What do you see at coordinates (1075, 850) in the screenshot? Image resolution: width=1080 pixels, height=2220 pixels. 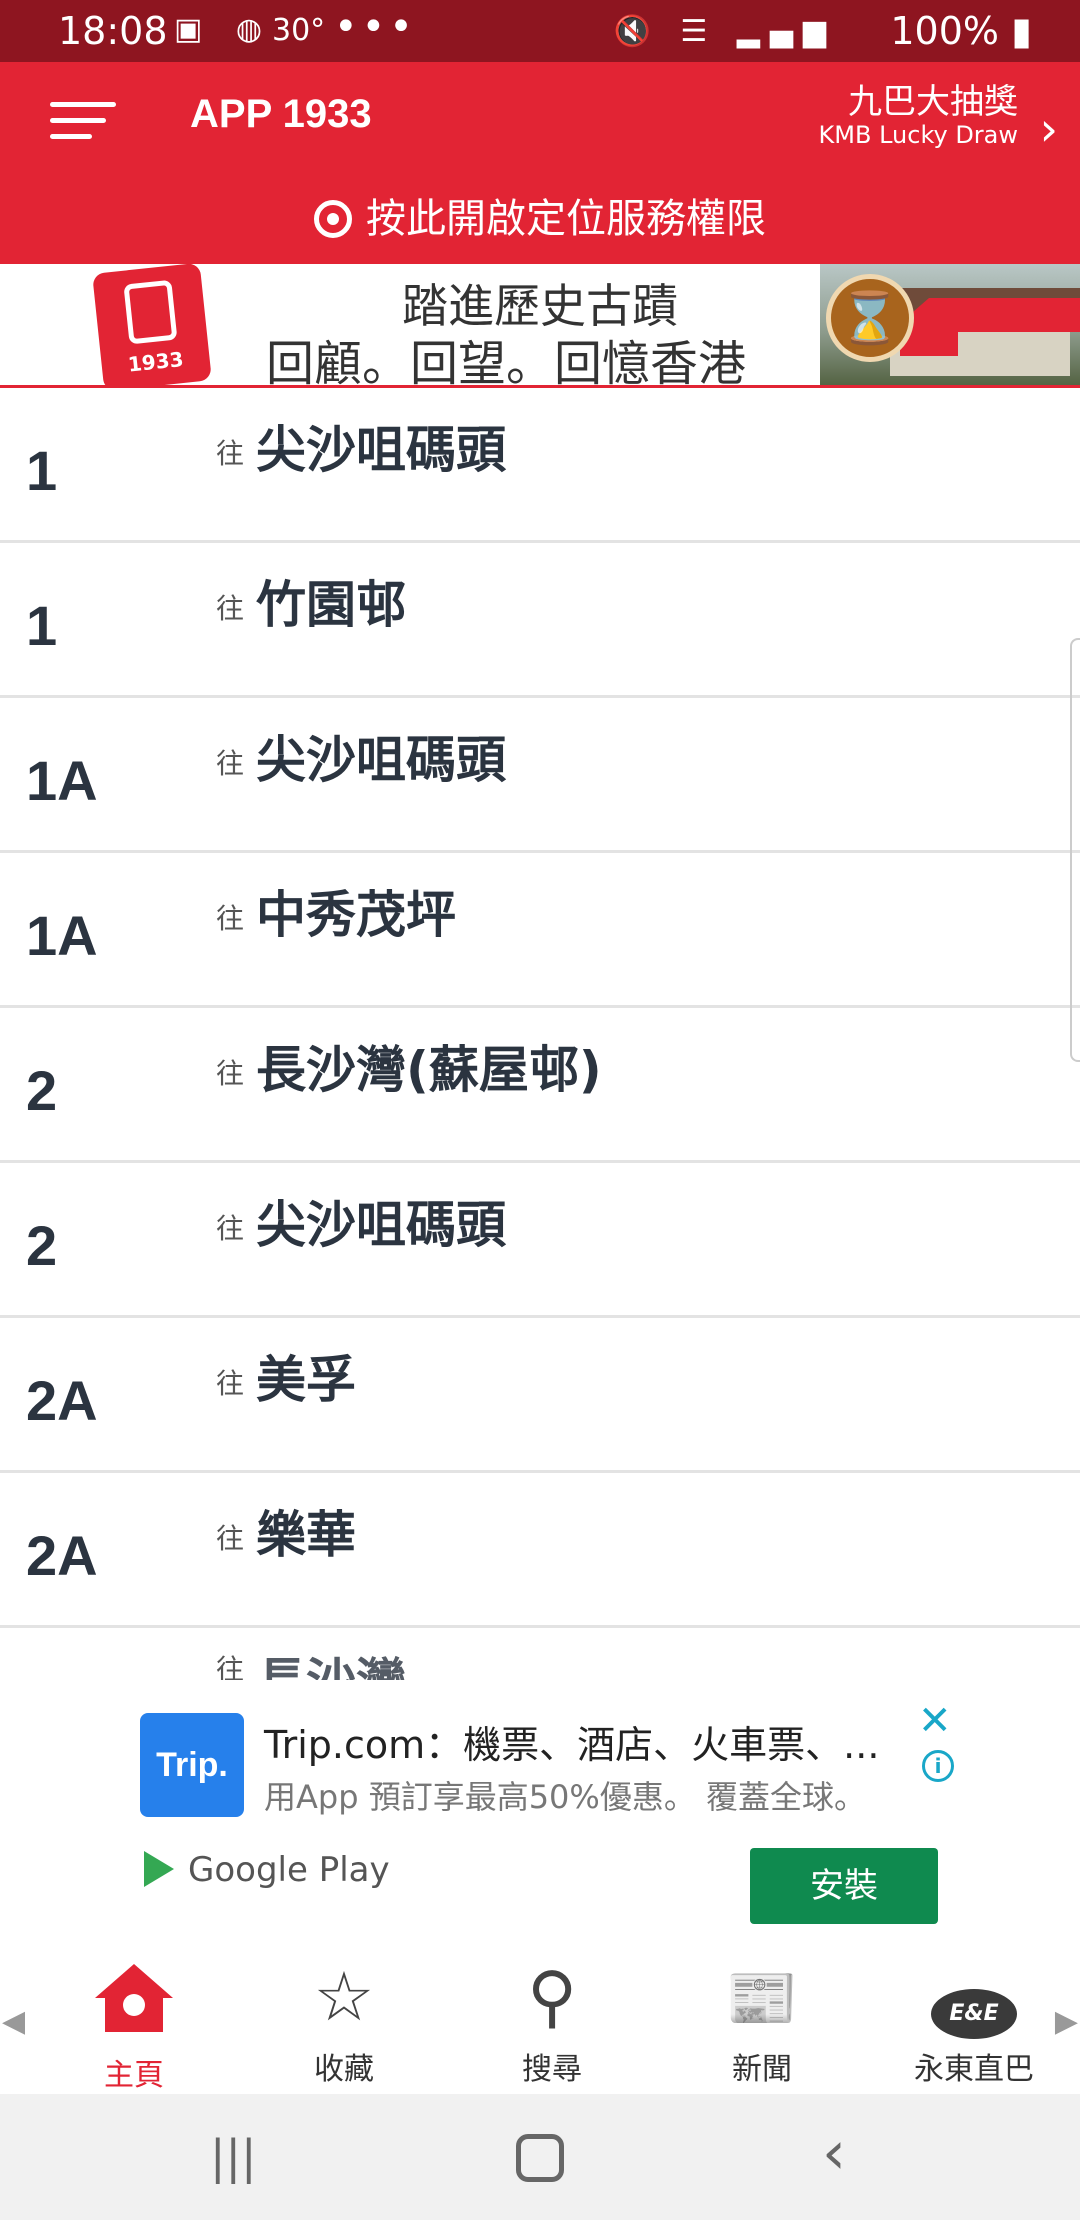 I see `scroll-indicator` at bounding box center [1075, 850].